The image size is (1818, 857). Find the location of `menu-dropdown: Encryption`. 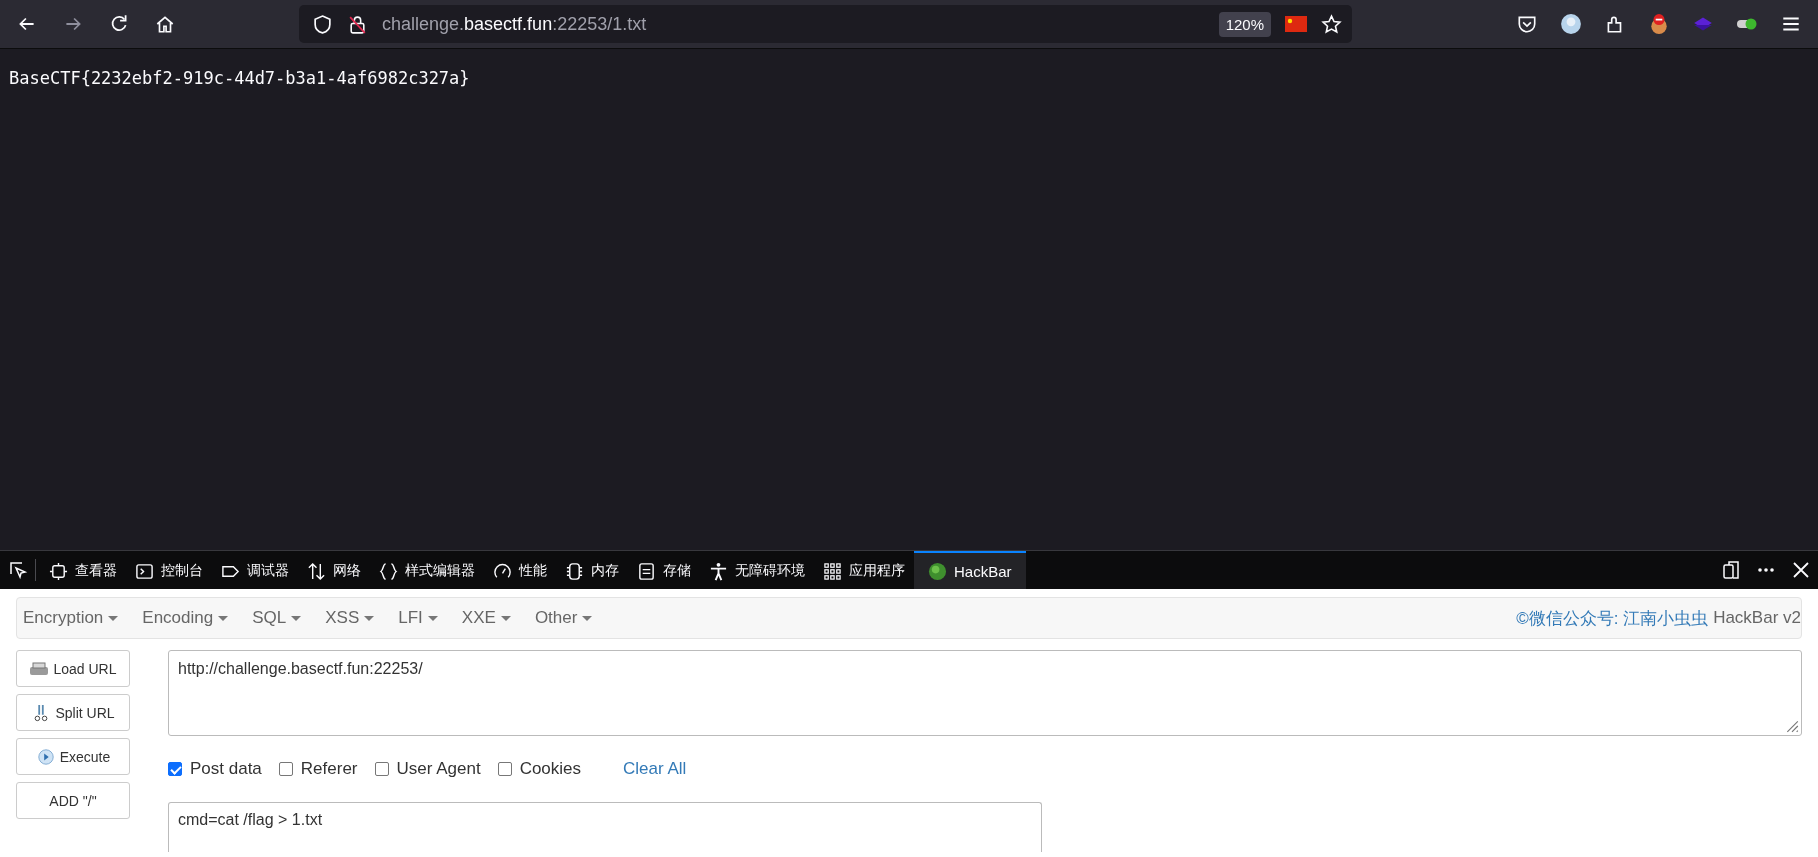

menu-dropdown: Encryption is located at coordinates (77, 618).